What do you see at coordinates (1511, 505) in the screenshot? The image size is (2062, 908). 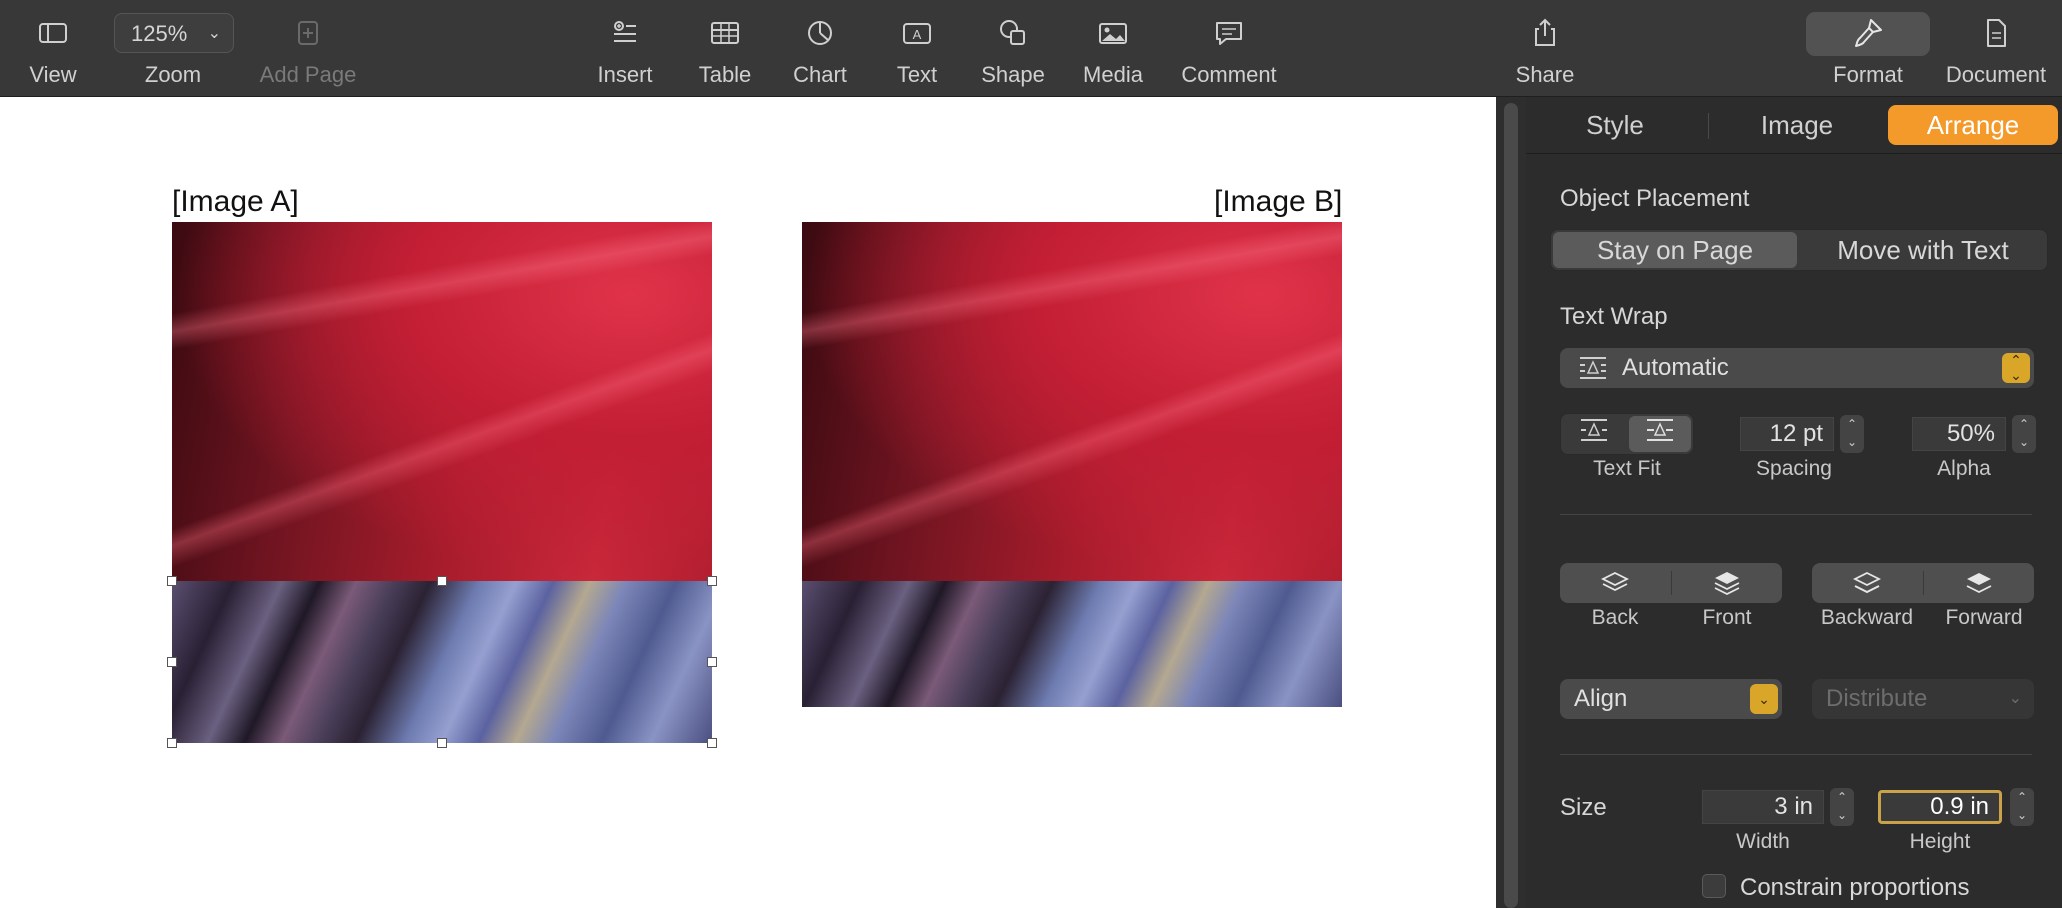 I see `scrollbar-thumb` at bounding box center [1511, 505].